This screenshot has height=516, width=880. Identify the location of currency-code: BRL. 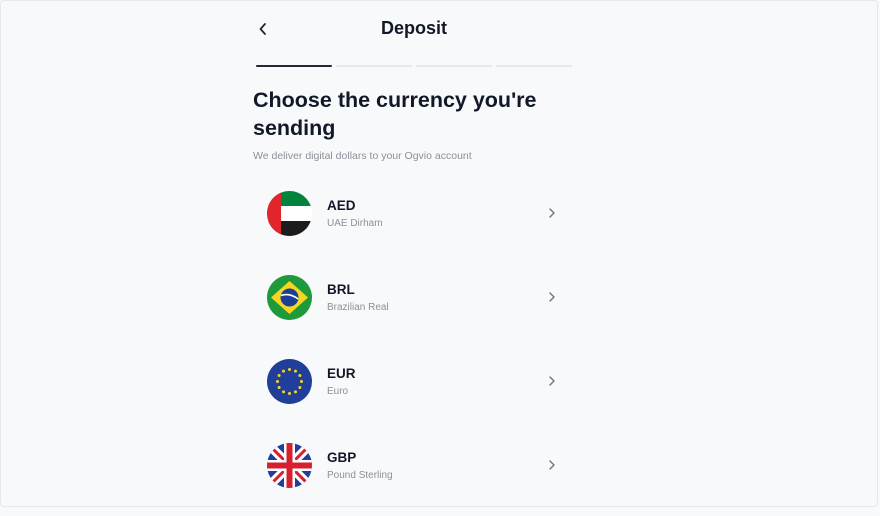
(341, 289).